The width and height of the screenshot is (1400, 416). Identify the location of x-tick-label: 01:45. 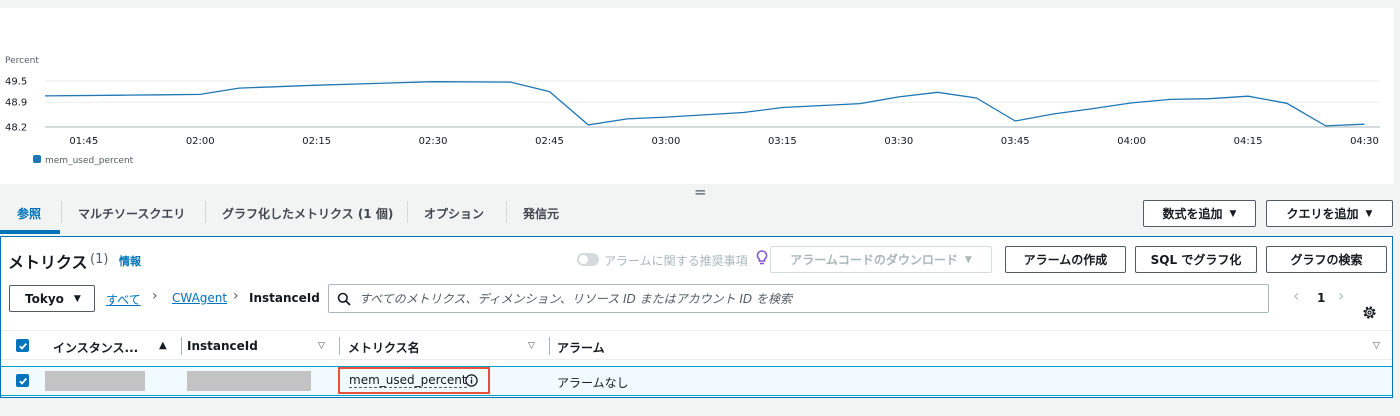
(83, 141).